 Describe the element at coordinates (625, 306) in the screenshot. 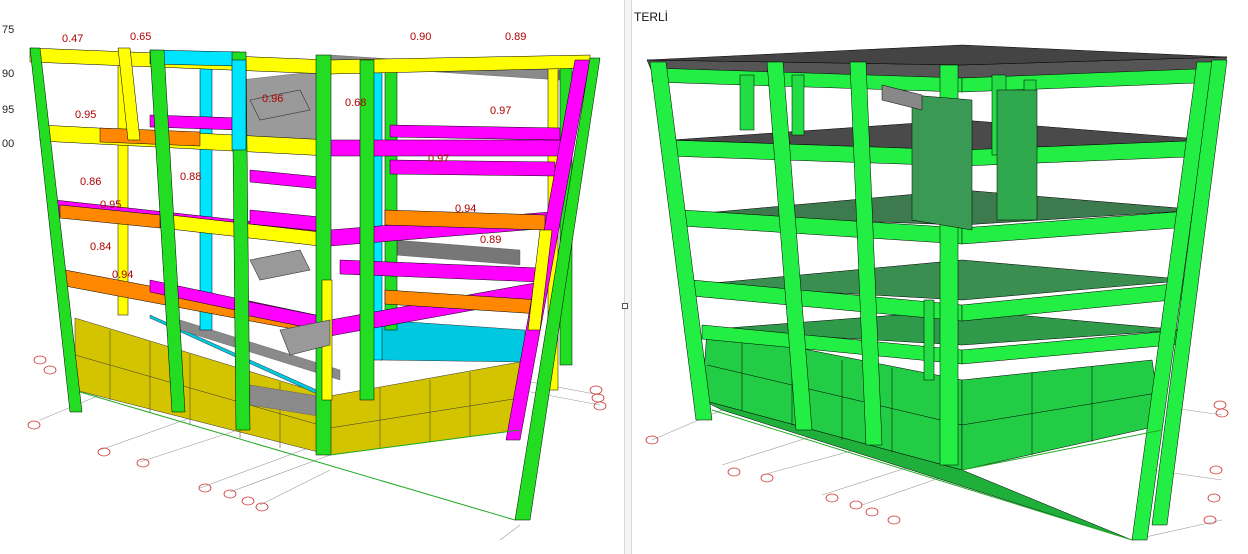

I see `divider-handle` at that location.